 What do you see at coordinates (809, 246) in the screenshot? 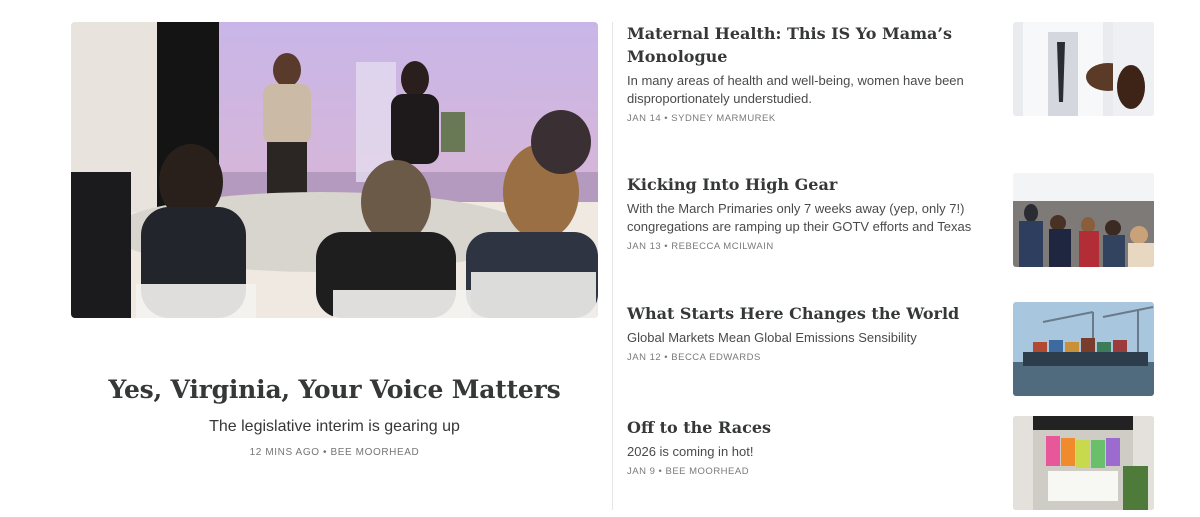
I see `post-meta: JAN 13 • REBECCA MCILWAIN` at bounding box center [809, 246].